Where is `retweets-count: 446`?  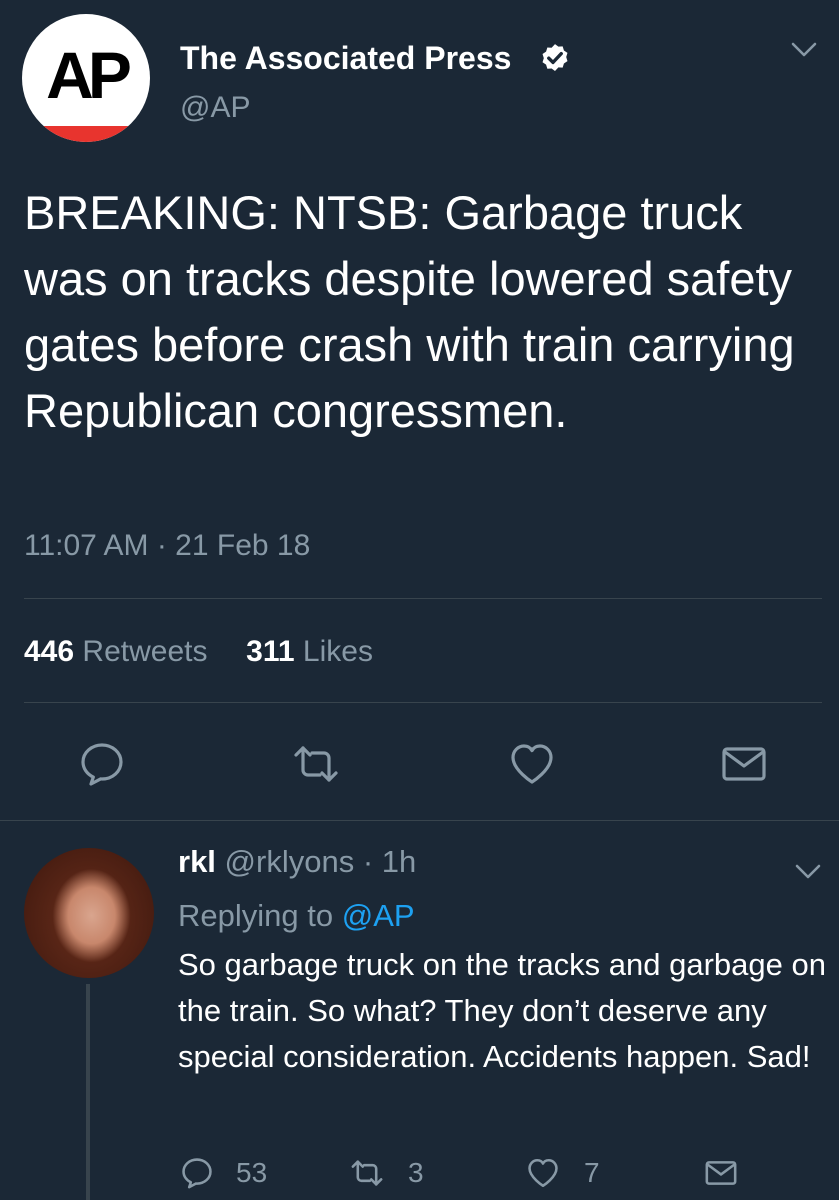 retweets-count: 446 is located at coordinates (49, 651).